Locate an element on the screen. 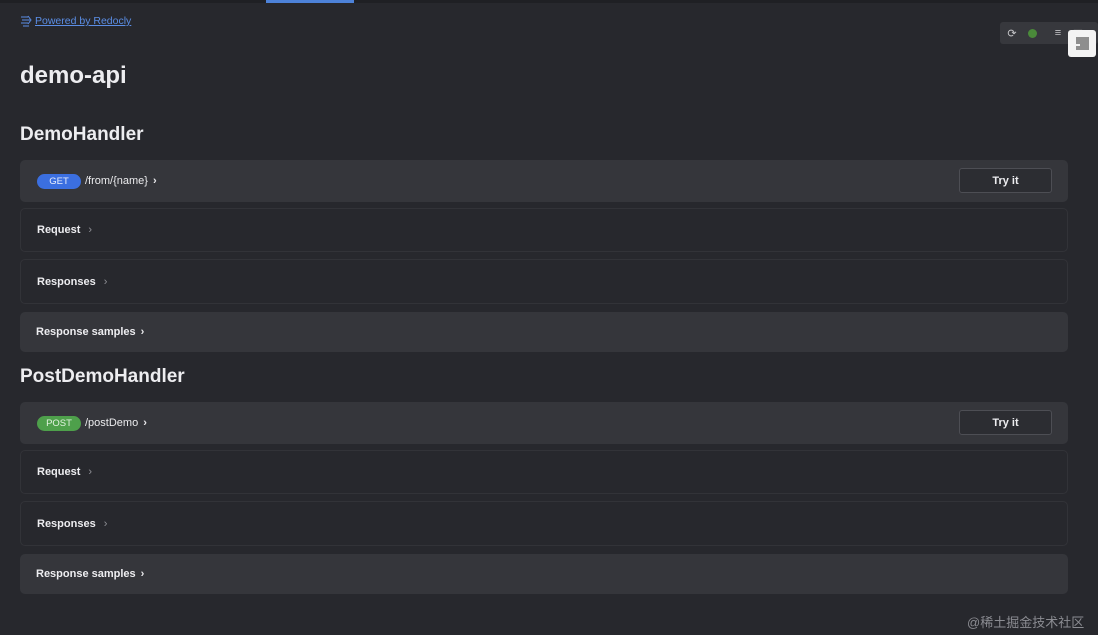  status-dot-icon is located at coordinates (1032, 33).